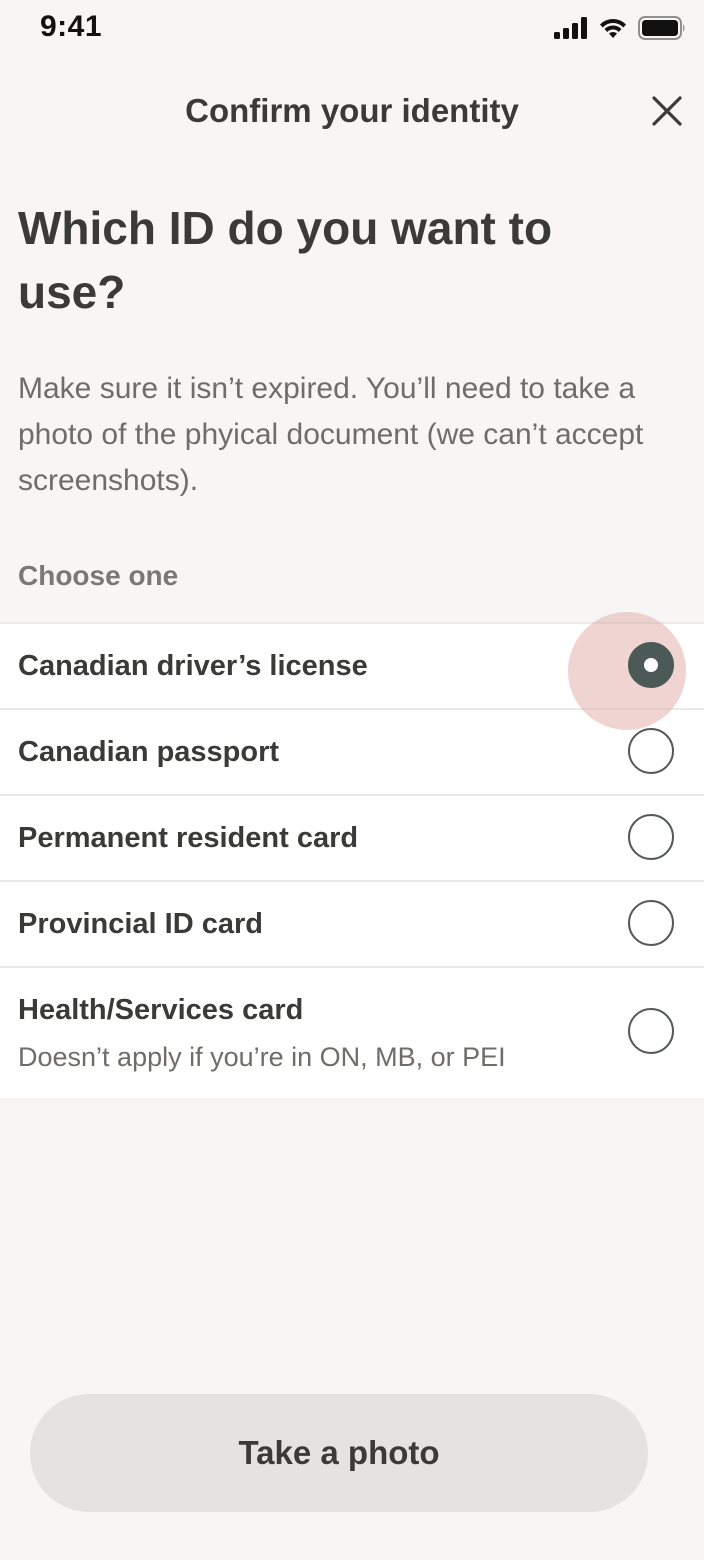 This screenshot has width=704, height=1560. What do you see at coordinates (352, 925) in the screenshot?
I see `option-provincial-id-card: Provincial ID card` at bounding box center [352, 925].